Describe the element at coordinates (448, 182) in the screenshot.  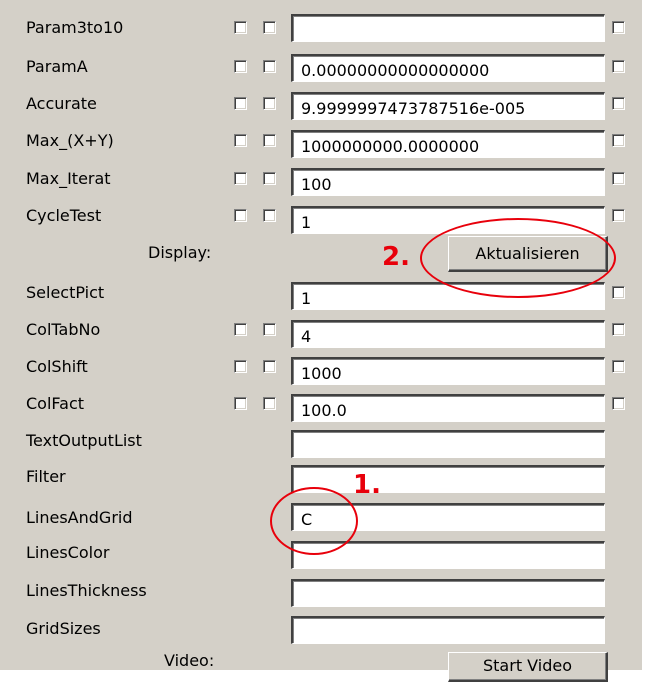
I see `param-value-field: 100` at that location.